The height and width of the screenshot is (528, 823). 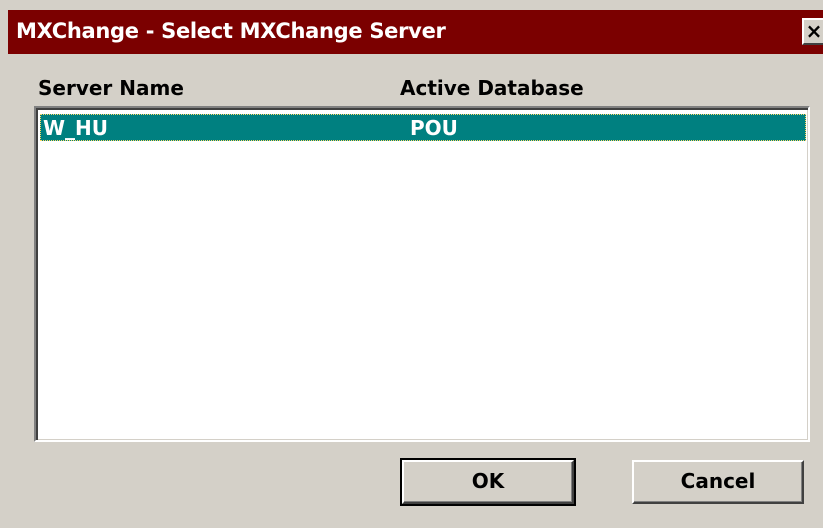 I want to click on list-item-selected: W_HU POU, so click(x=423, y=127).